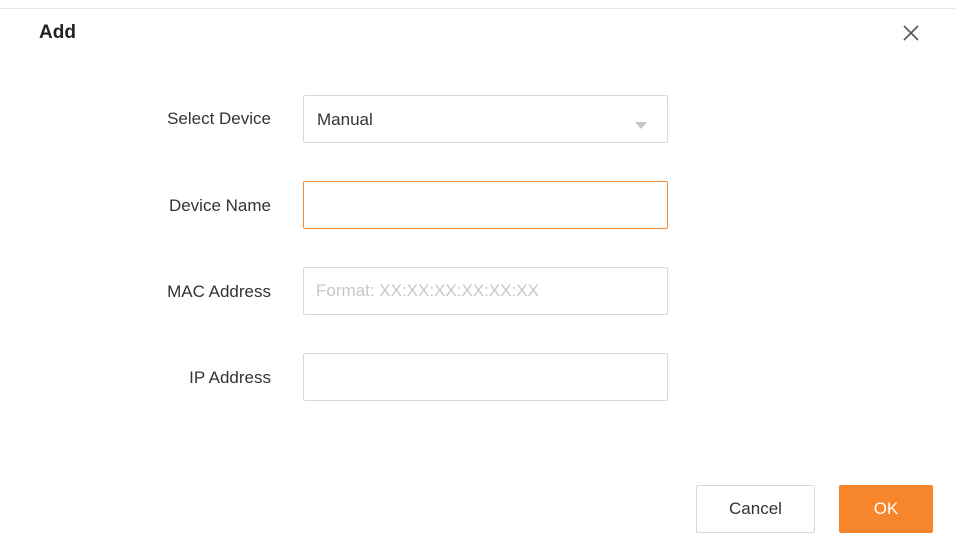 Image resolution: width=955 pixels, height=545 pixels. I want to click on select-device-dropdown: Manual, so click(485, 119).